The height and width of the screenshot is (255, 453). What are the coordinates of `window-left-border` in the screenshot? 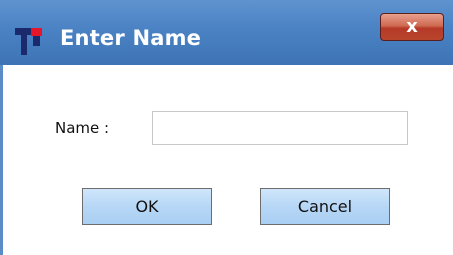 It's located at (1, 160).